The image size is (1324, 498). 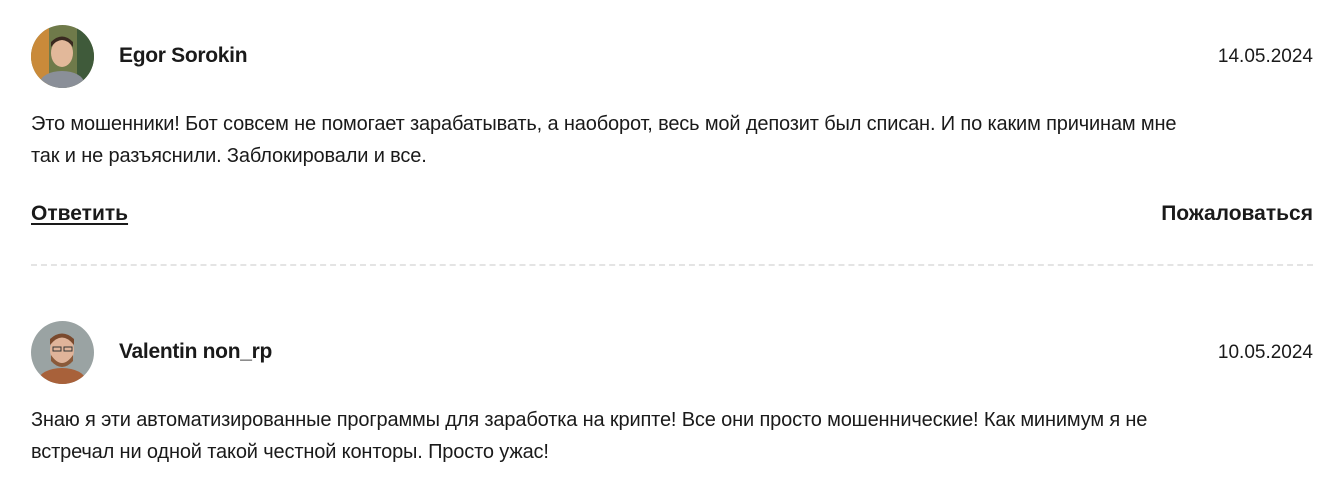 I want to click on comment-header: Valentin non_rp 10.05.2024, so click(x=672, y=353).